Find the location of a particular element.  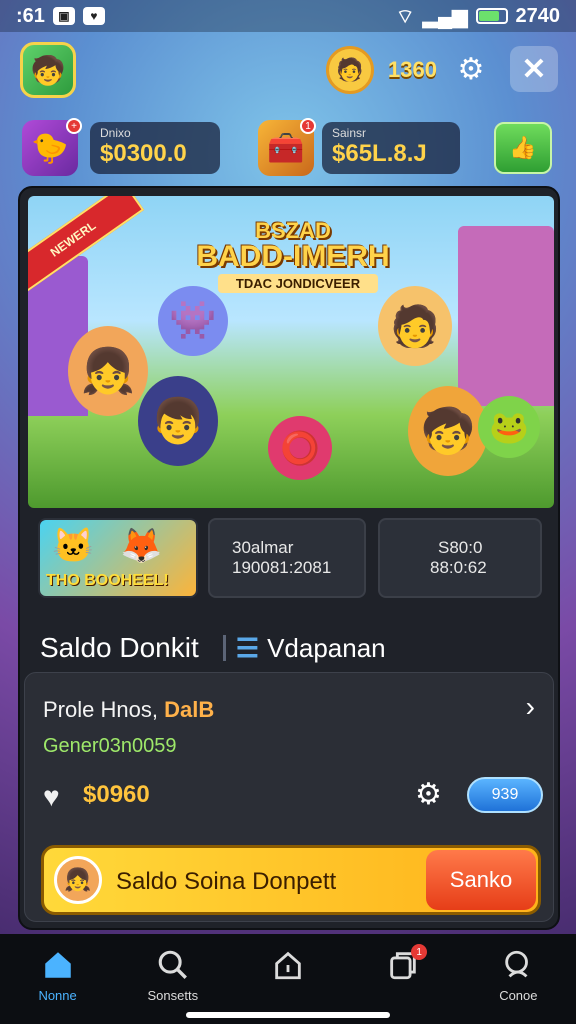

bottom-nav: Nonne Sonsetts 1 Conoe is located at coordinates (288, 979).